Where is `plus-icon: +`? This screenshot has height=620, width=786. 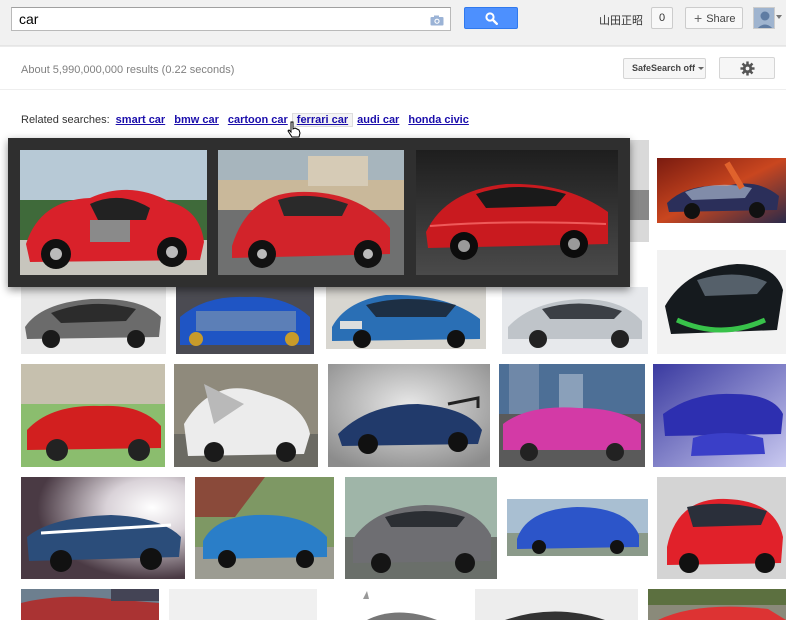
plus-icon: + is located at coordinates (698, 18).